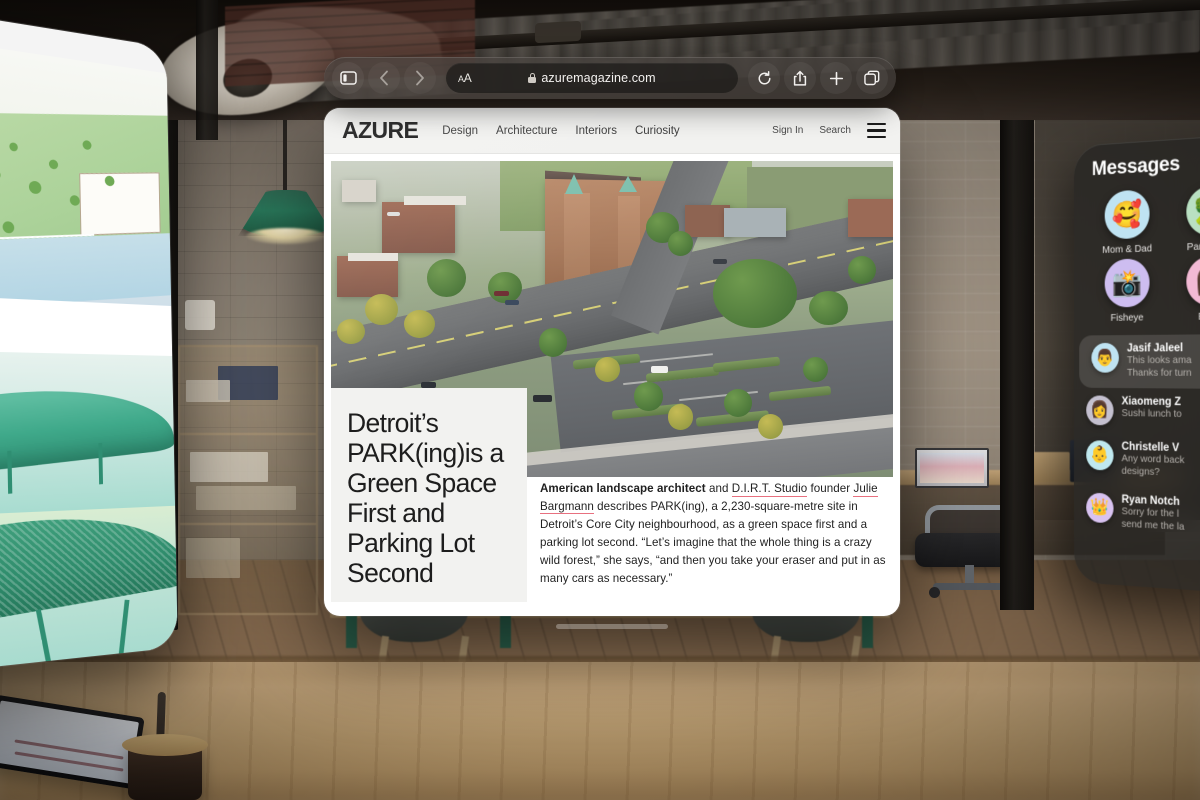 The height and width of the screenshot is (800, 1200). Describe the element at coordinates (769, 489) in the screenshot. I see `link-dirt-studio: D.I.R.T. Studio` at that location.